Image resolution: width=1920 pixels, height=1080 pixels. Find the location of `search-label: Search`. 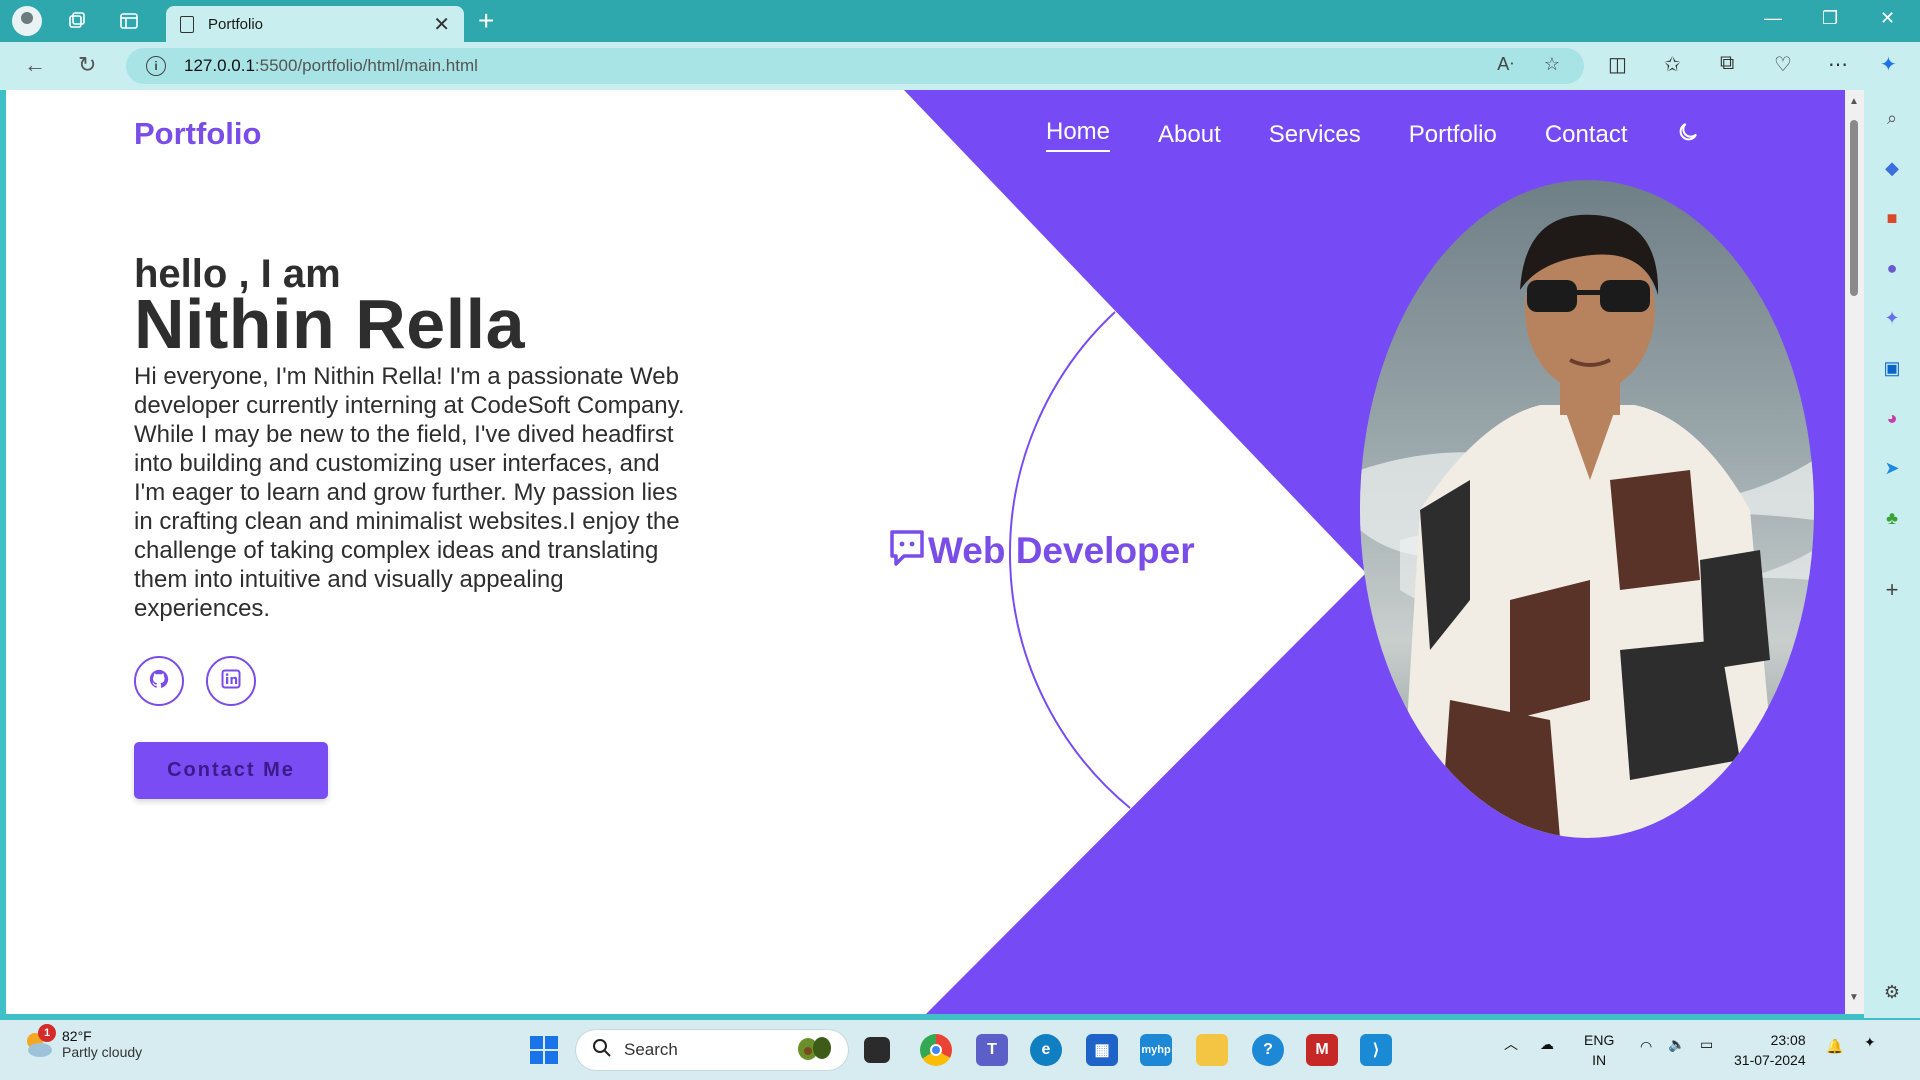

search-label: Search is located at coordinates (651, 1049).